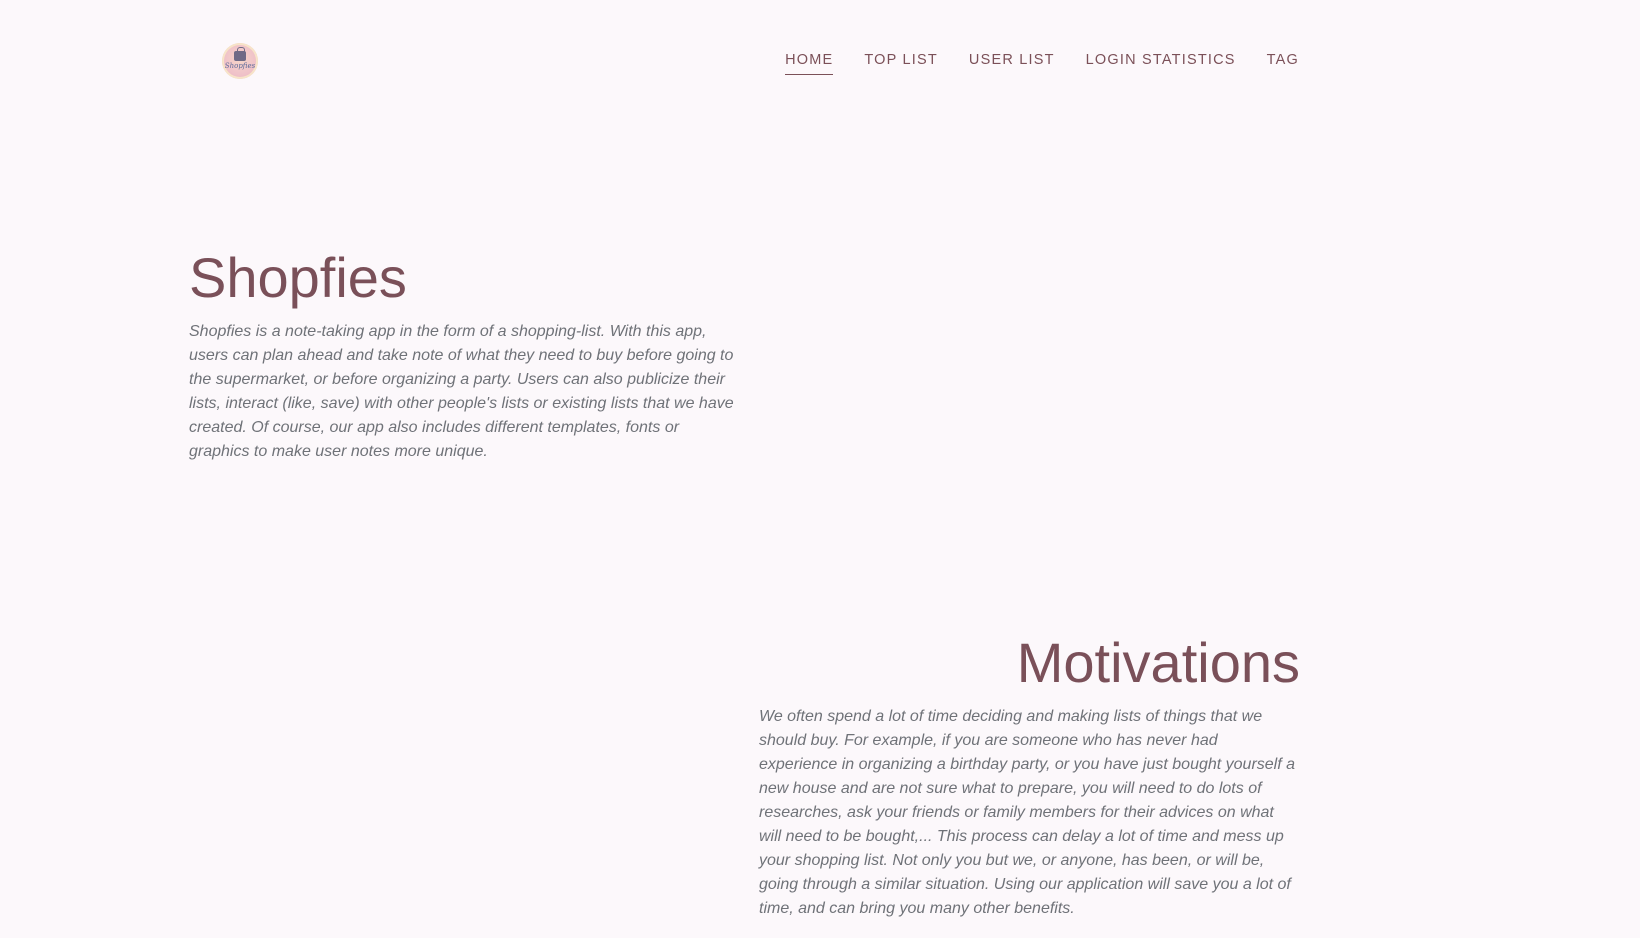 This screenshot has height=938, width=1640. What do you see at coordinates (240, 66) in the screenshot?
I see `logo-text: Shopfies` at bounding box center [240, 66].